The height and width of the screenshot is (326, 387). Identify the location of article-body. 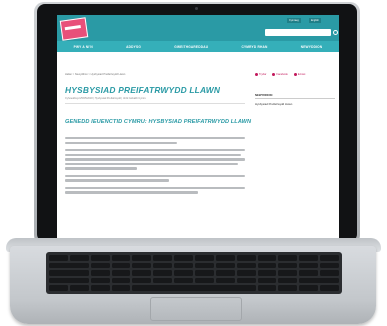
(155, 168).